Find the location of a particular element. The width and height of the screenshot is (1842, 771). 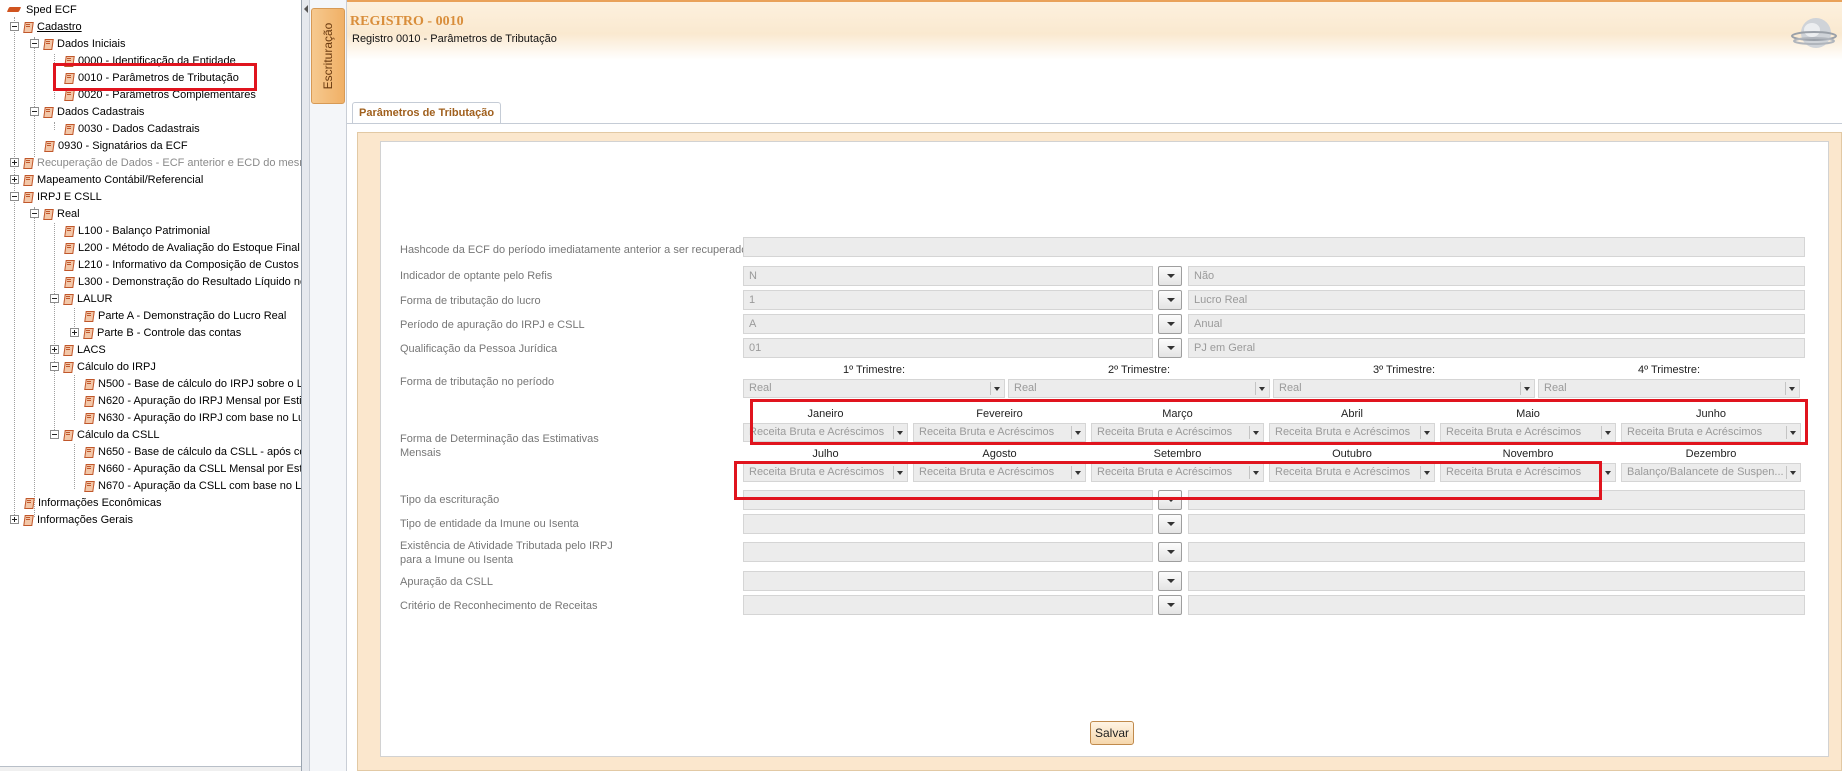

mes-janeiro-select: Receita Bruta e Acréscimos is located at coordinates (825, 432).